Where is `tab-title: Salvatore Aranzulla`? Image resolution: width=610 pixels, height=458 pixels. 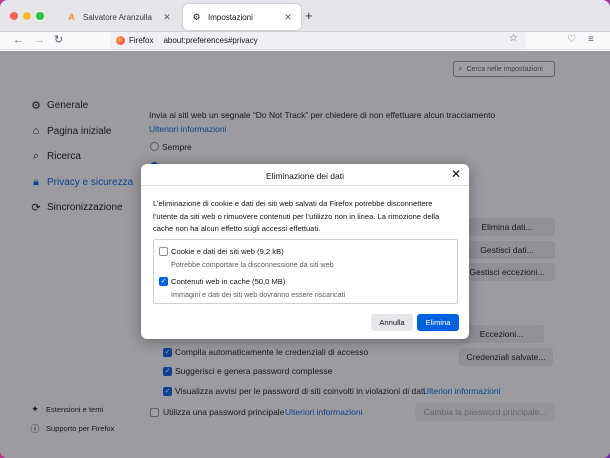 tab-title: Salvatore Aranzulla is located at coordinates (117, 17).